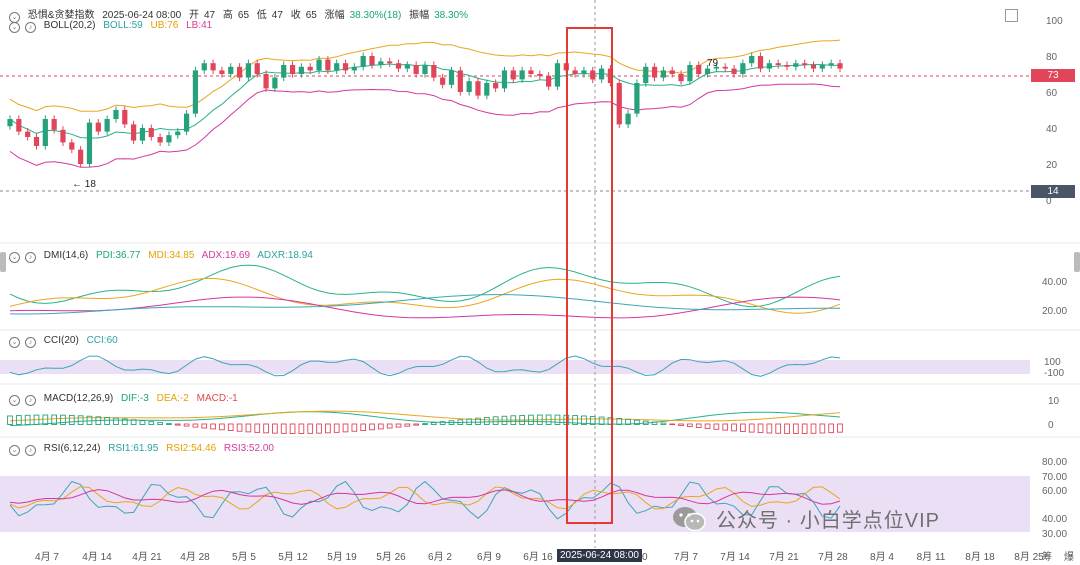 The width and height of the screenshot is (1080, 565). What do you see at coordinates (191, 448) in the screenshot?
I see `rsi-2: RSI2:54.46` at bounding box center [191, 448].